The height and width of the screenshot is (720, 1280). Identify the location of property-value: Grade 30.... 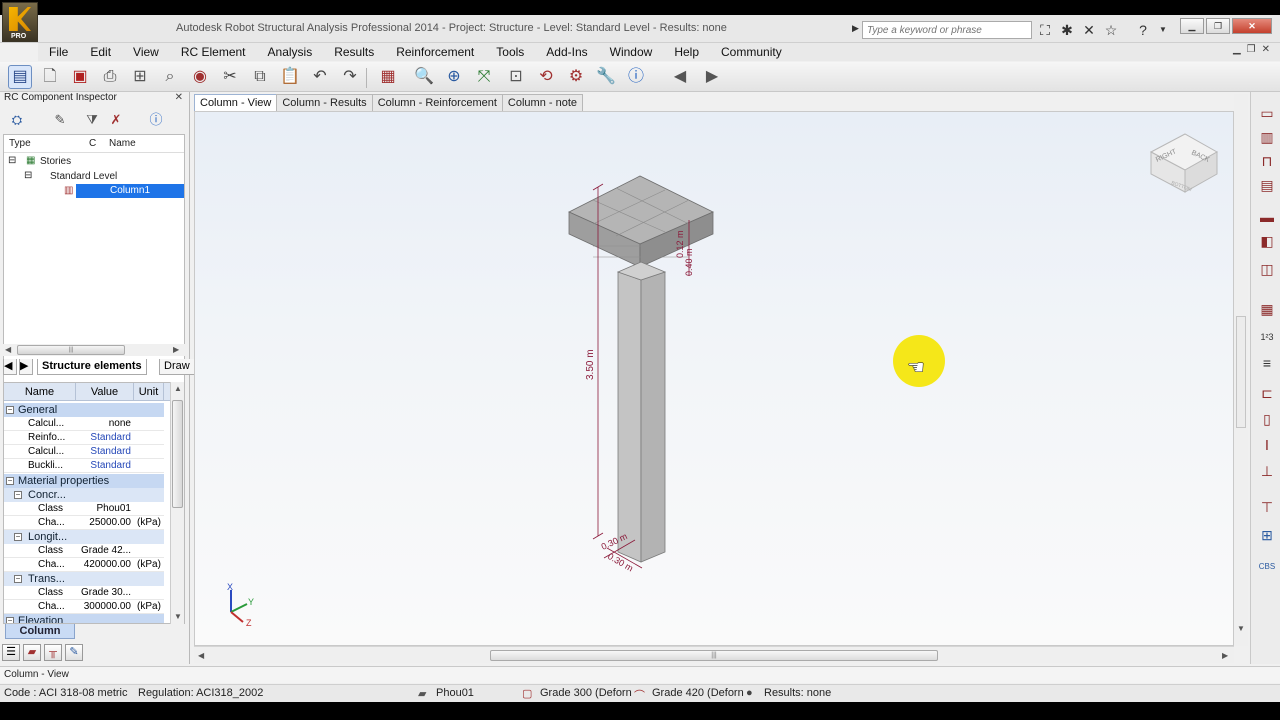
(101, 593).